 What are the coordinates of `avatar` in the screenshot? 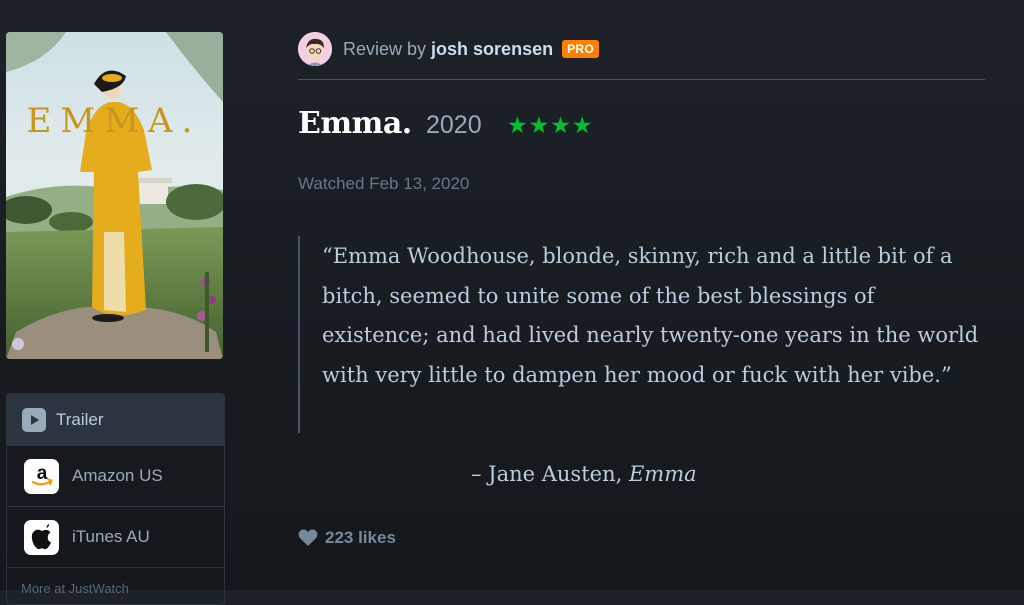 It's located at (315, 49).